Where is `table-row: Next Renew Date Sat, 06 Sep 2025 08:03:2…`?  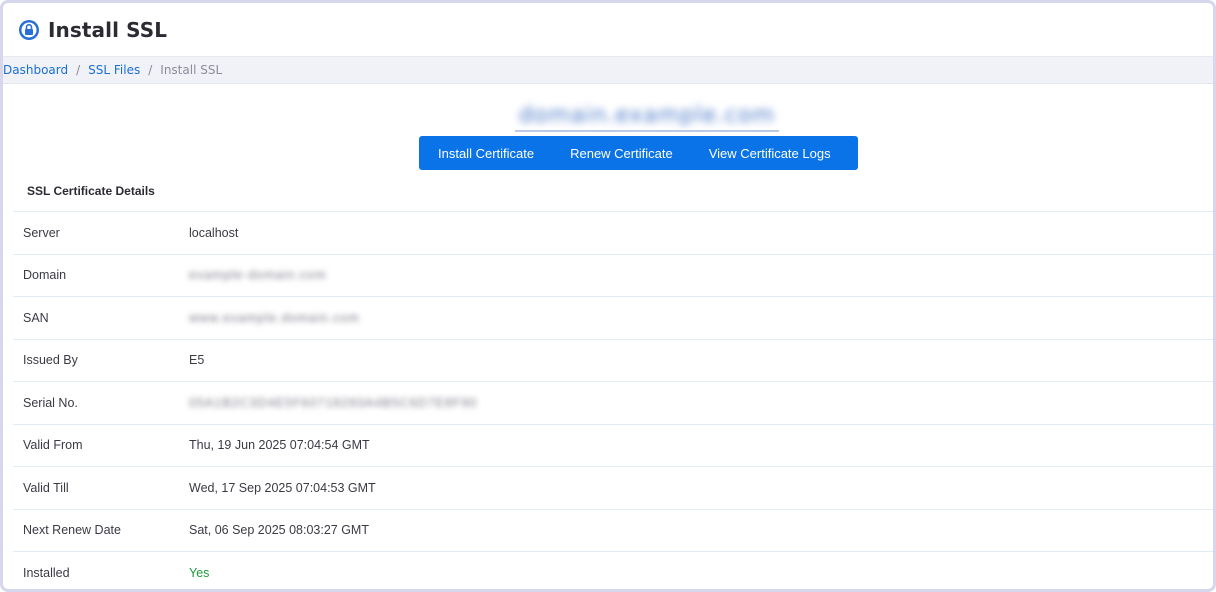 table-row: Next Renew Date Sat, 06 Sep 2025 08:03:2… is located at coordinates (613, 530).